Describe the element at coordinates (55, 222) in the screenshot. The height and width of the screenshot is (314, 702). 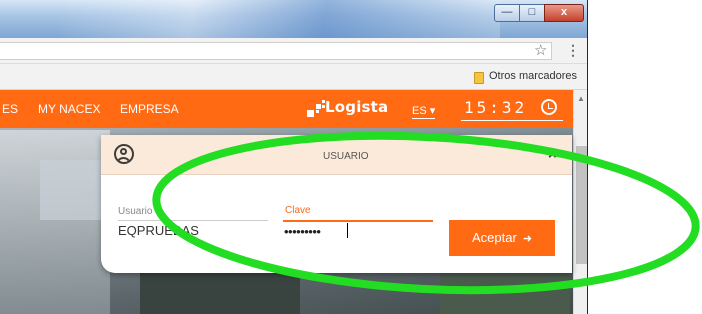
I see `background-photo` at that location.